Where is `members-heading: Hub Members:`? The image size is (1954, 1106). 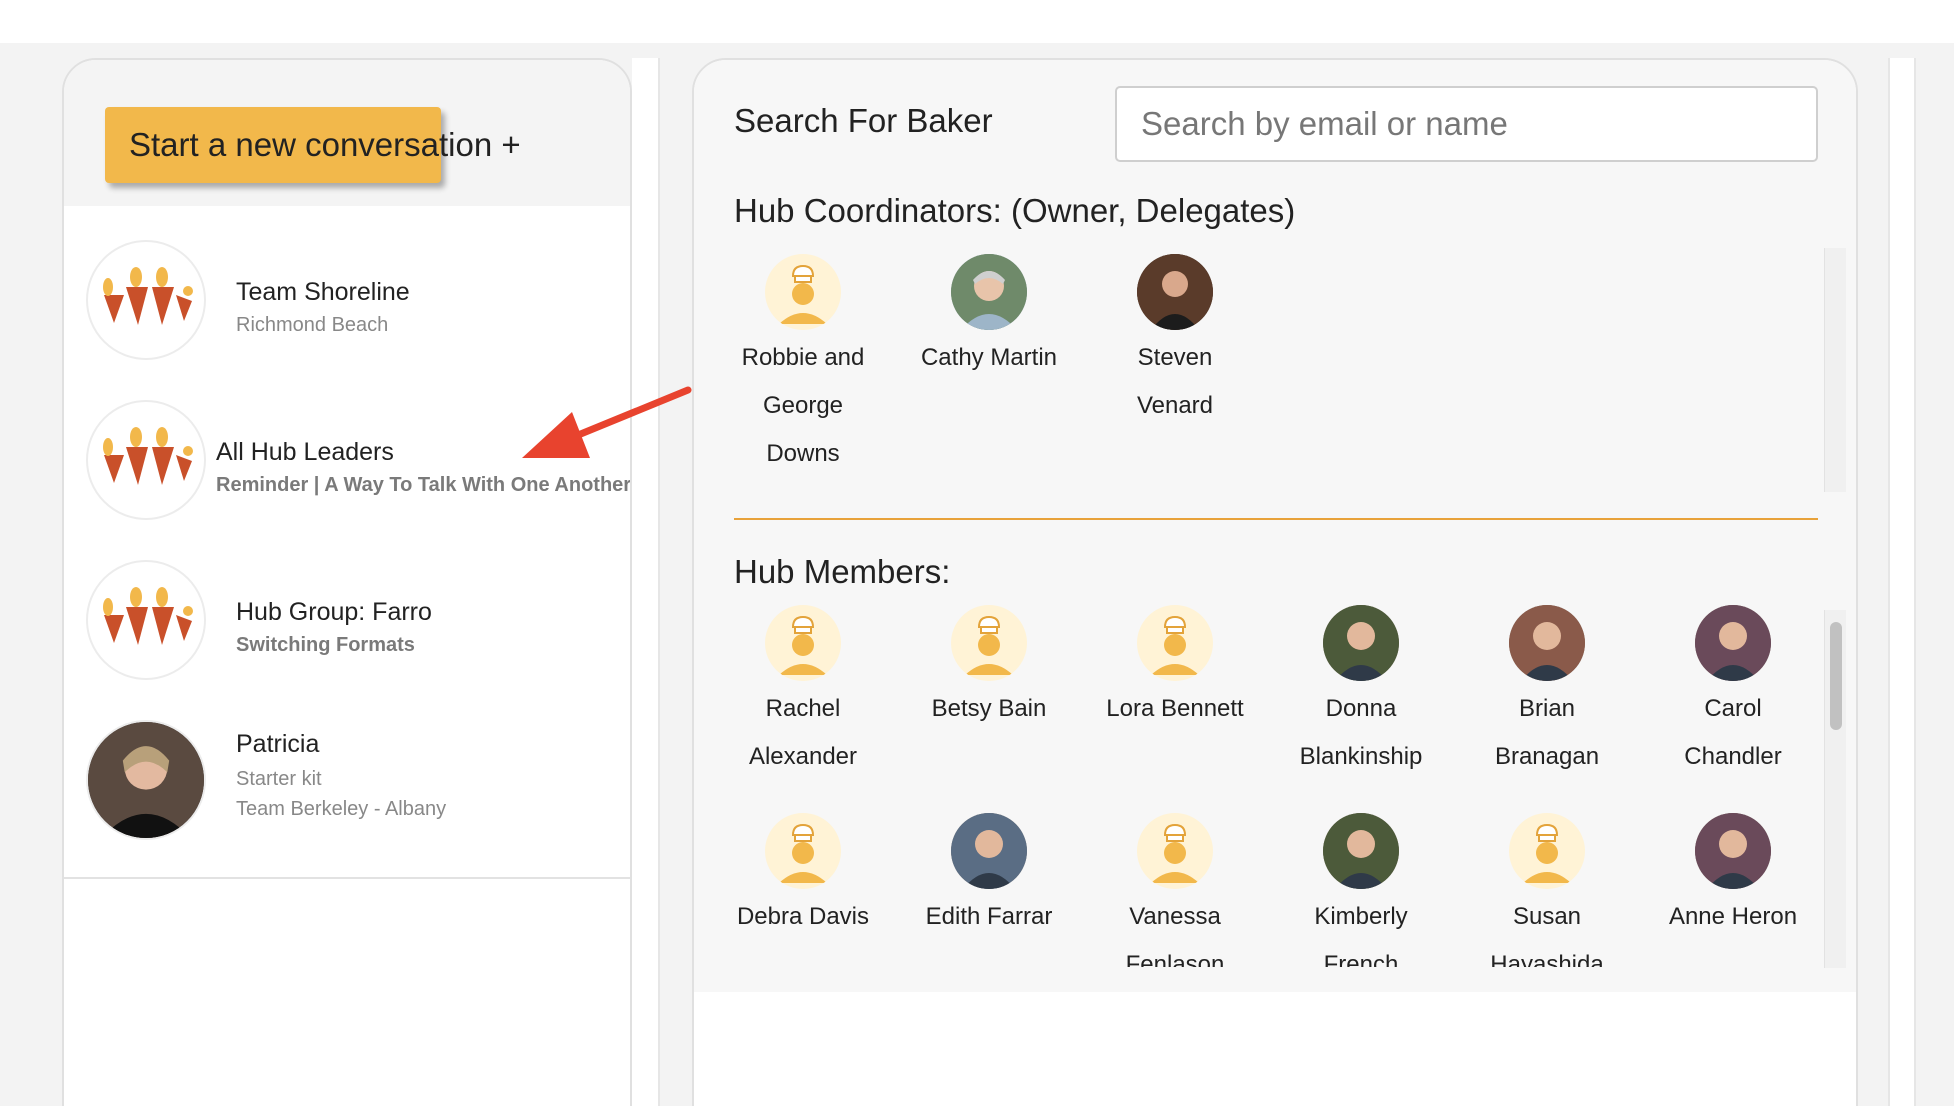 members-heading: Hub Members: is located at coordinates (842, 571).